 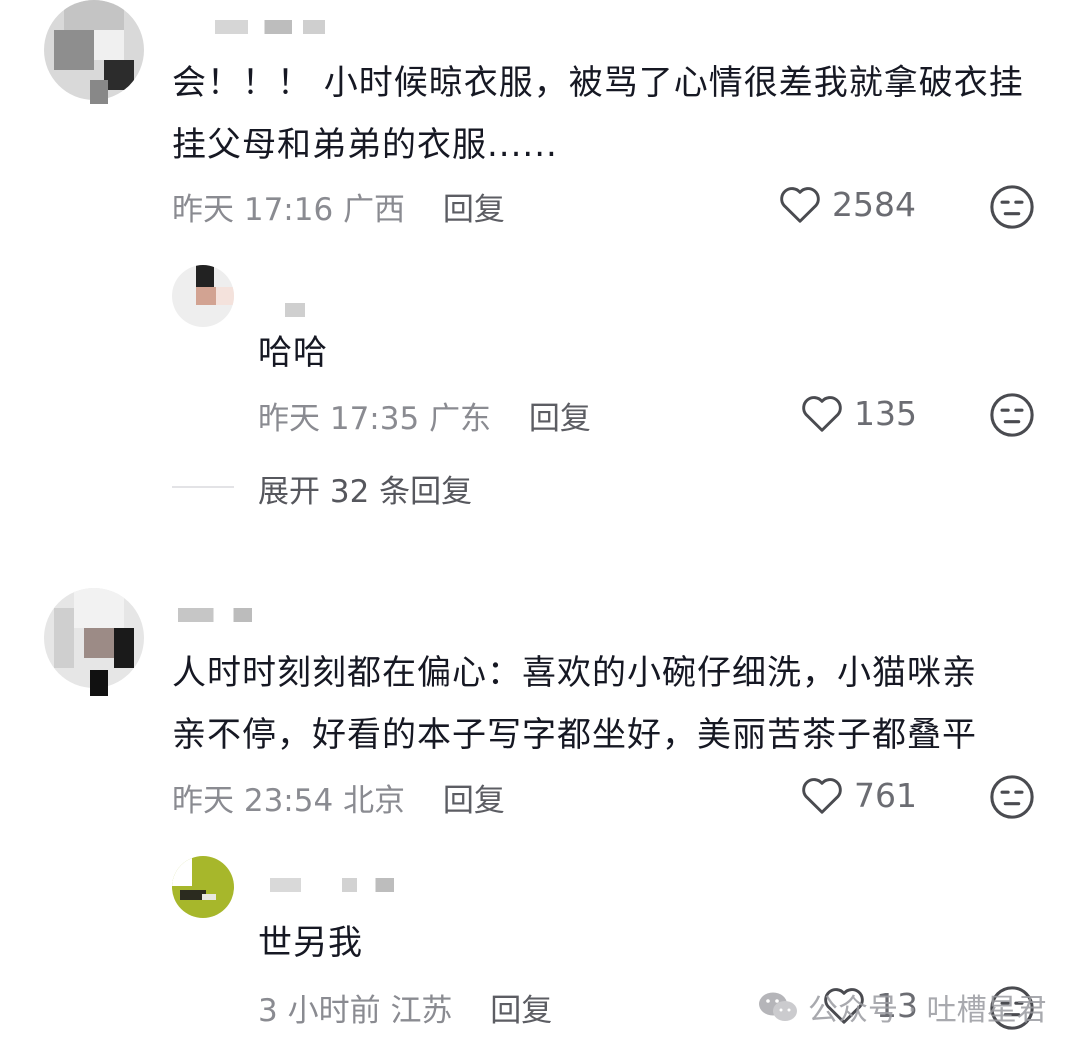 I want to click on comment-meta: 昨天 23:54 北京 回复, so click(x=338, y=797).